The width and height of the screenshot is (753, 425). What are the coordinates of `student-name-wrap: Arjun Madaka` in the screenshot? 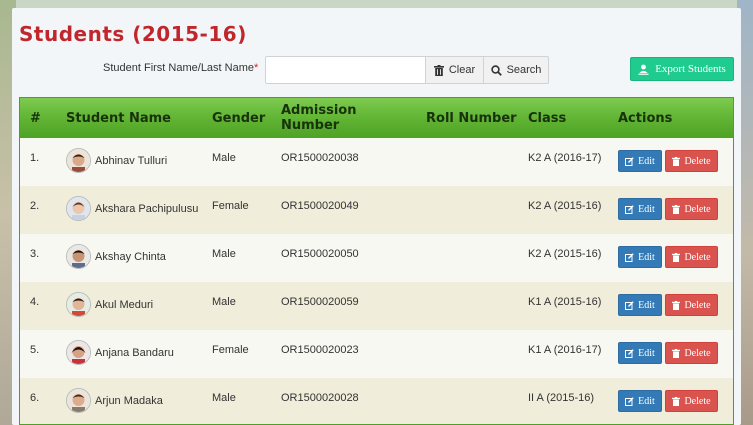 It's located at (134, 400).